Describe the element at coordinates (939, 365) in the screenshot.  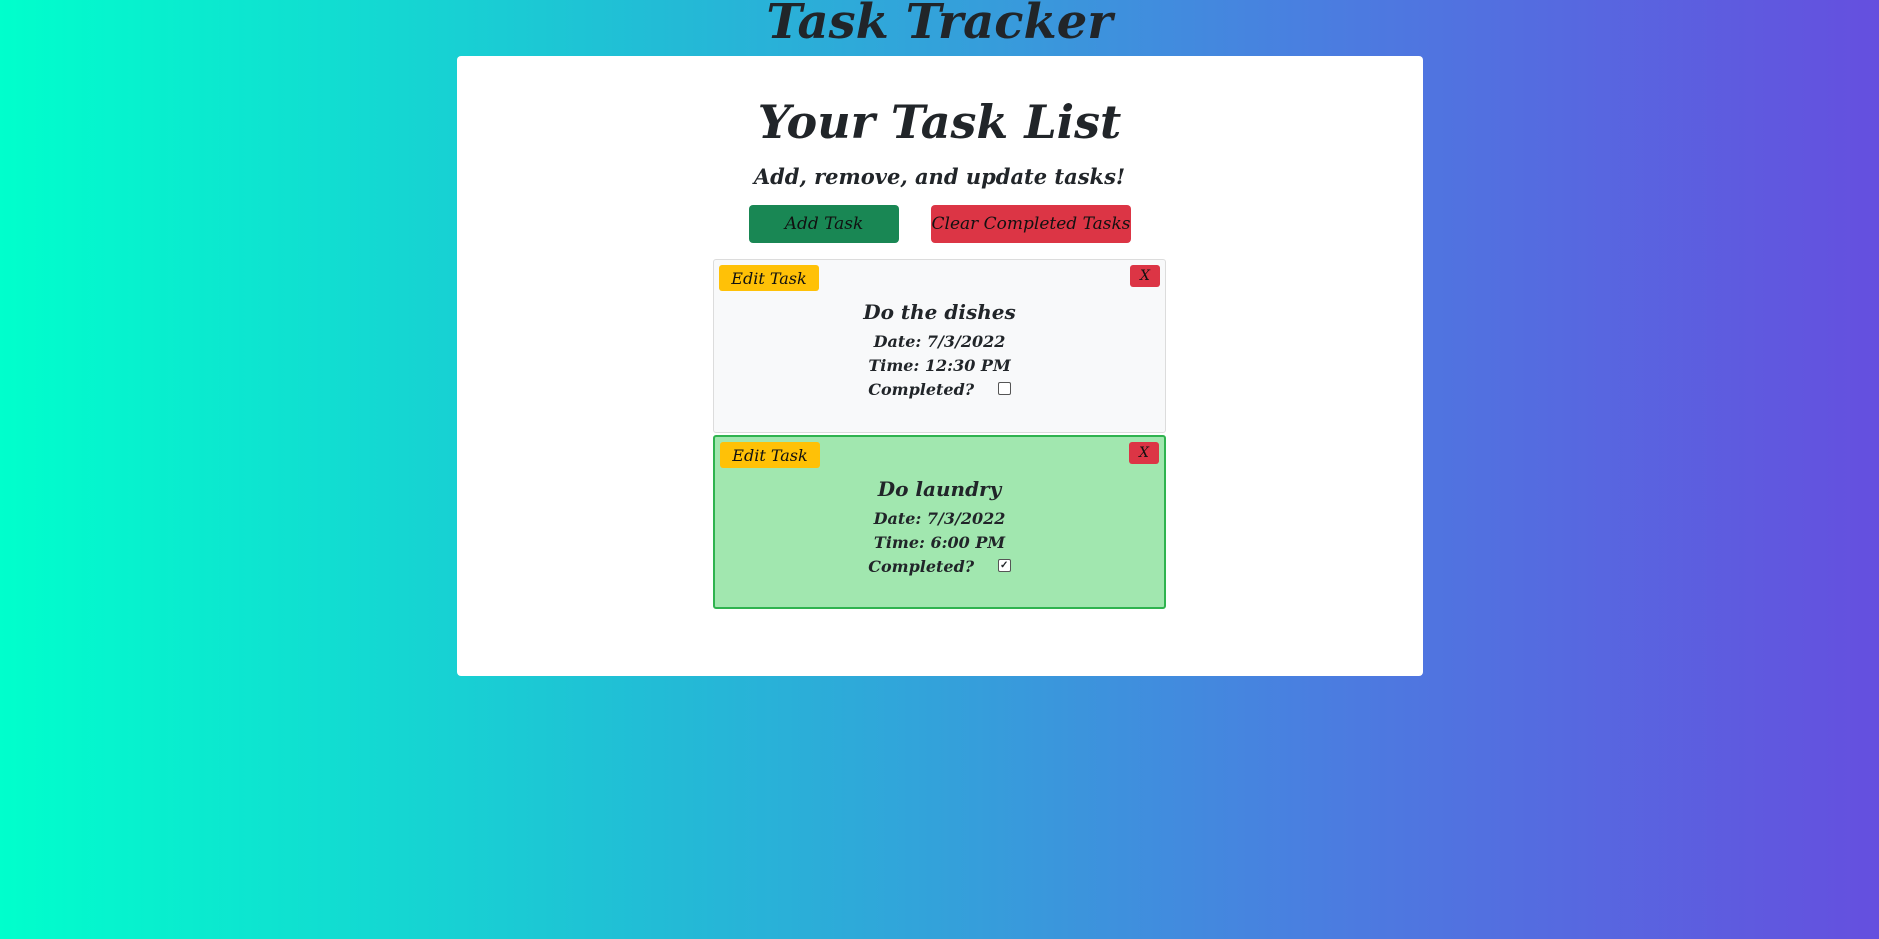
I see `task-time: Time: 12:30 PM` at that location.